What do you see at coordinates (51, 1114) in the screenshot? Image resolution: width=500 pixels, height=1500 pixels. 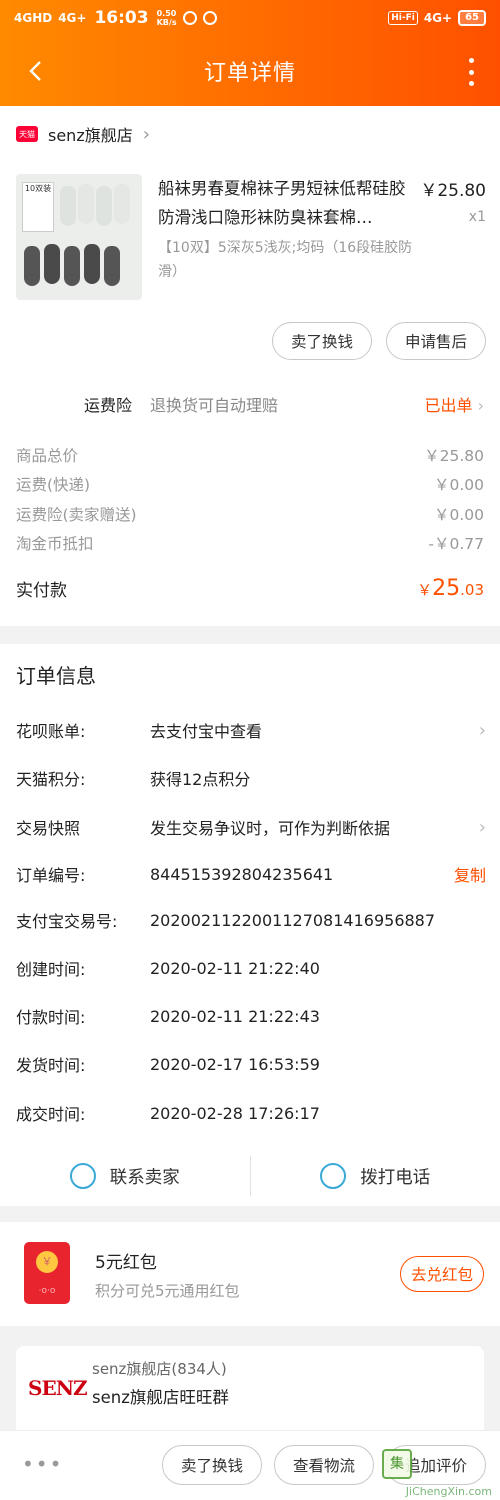 I see `info-key: 成交时间:` at bounding box center [51, 1114].